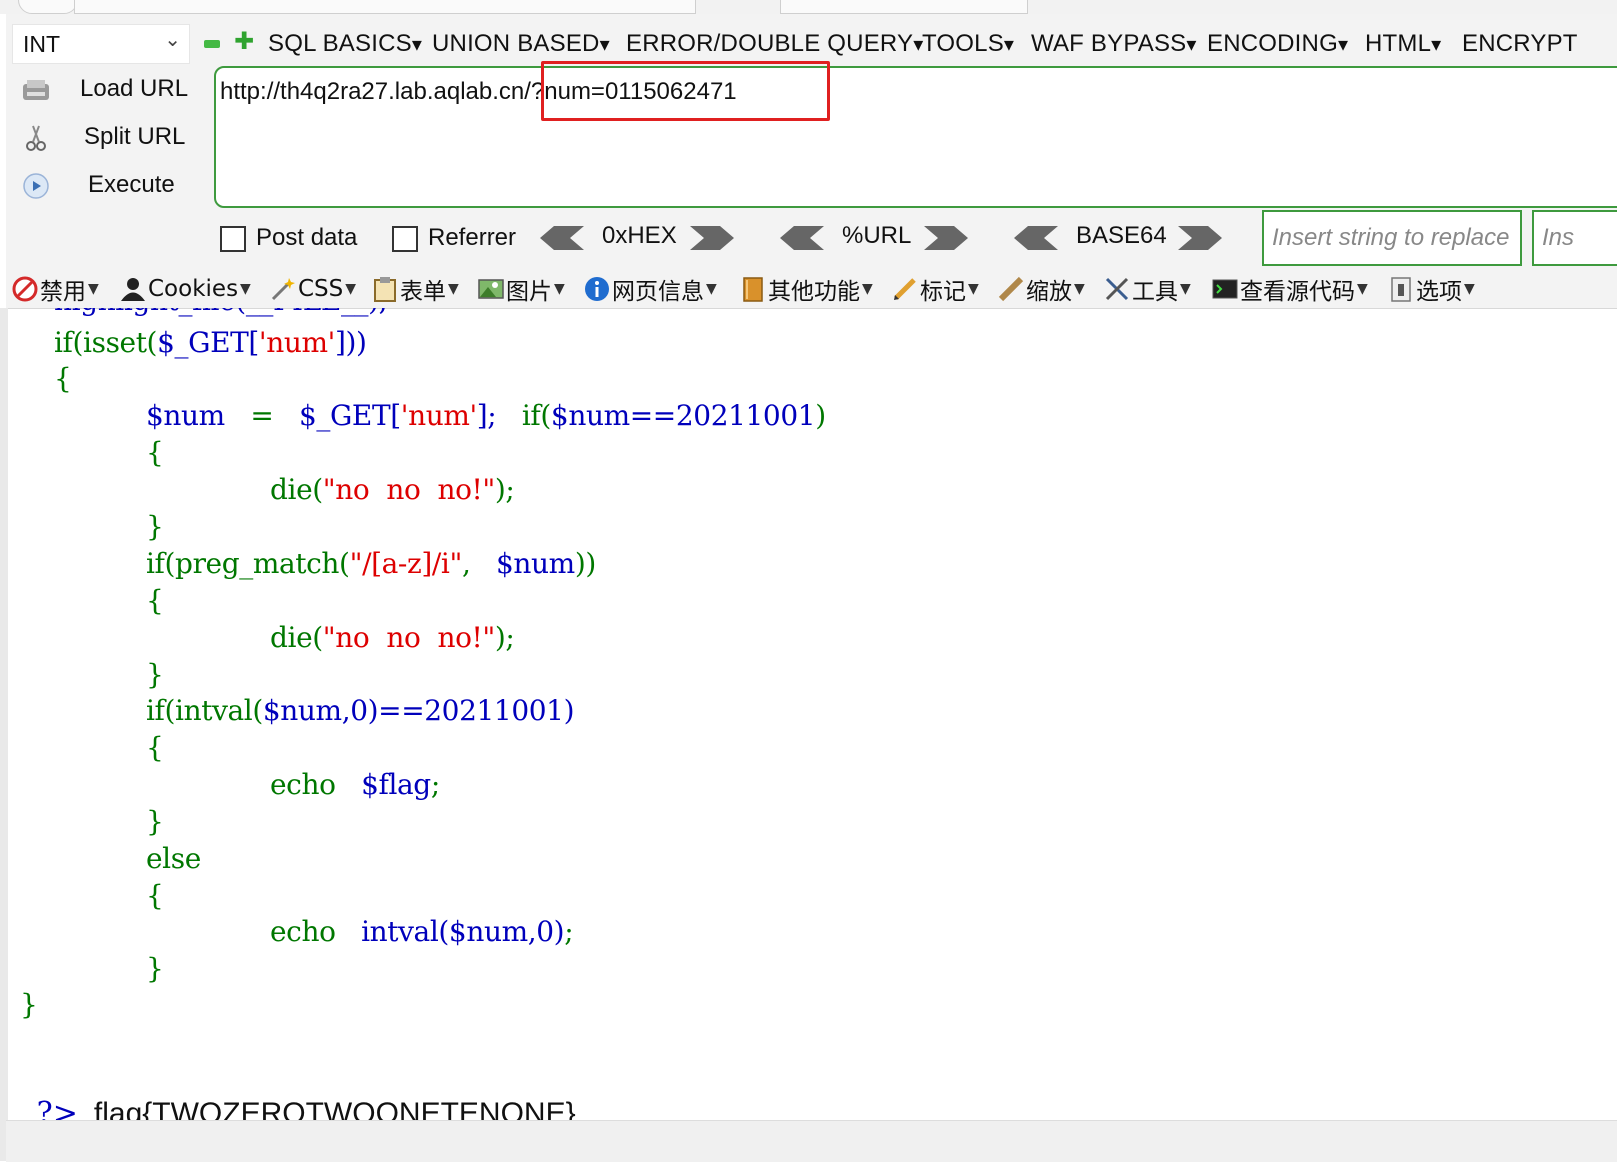 Image resolution: width=1617 pixels, height=1162 pixels. What do you see at coordinates (486, 415) in the screenshot?
I see `code-line-assign: $num = $_GET['num']; if($num==20211001)` at bounding box center [486, 415].